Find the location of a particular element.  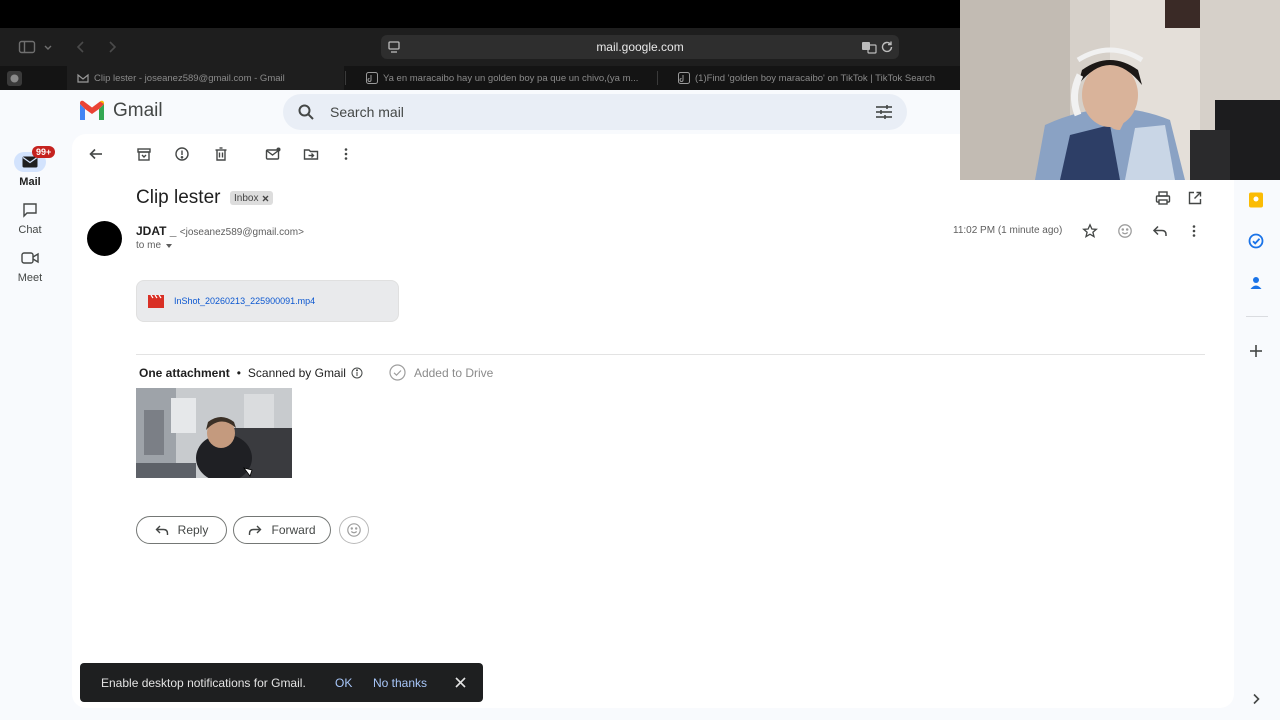

recipient-details: to me is located at coordinates (154, 245).